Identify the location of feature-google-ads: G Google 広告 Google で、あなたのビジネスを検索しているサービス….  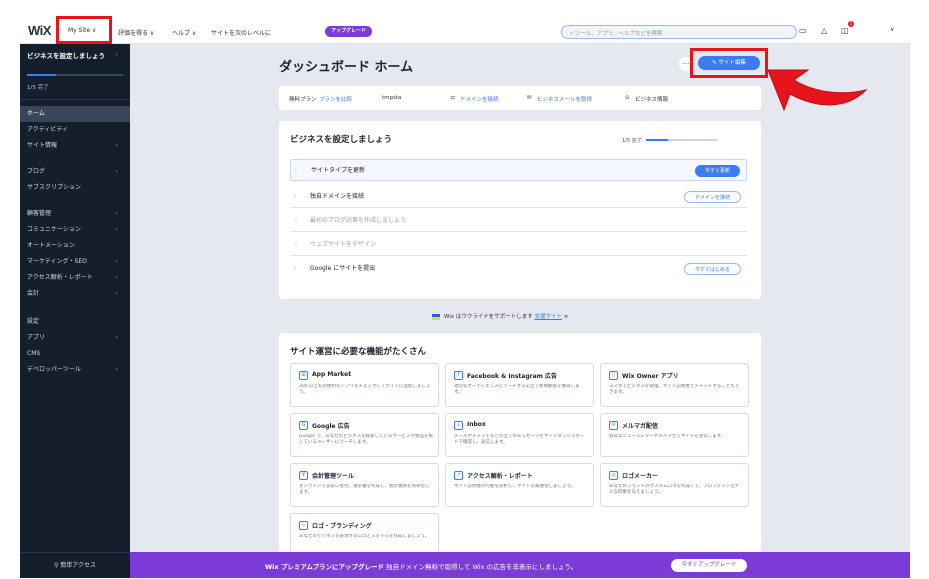
(364, 435).